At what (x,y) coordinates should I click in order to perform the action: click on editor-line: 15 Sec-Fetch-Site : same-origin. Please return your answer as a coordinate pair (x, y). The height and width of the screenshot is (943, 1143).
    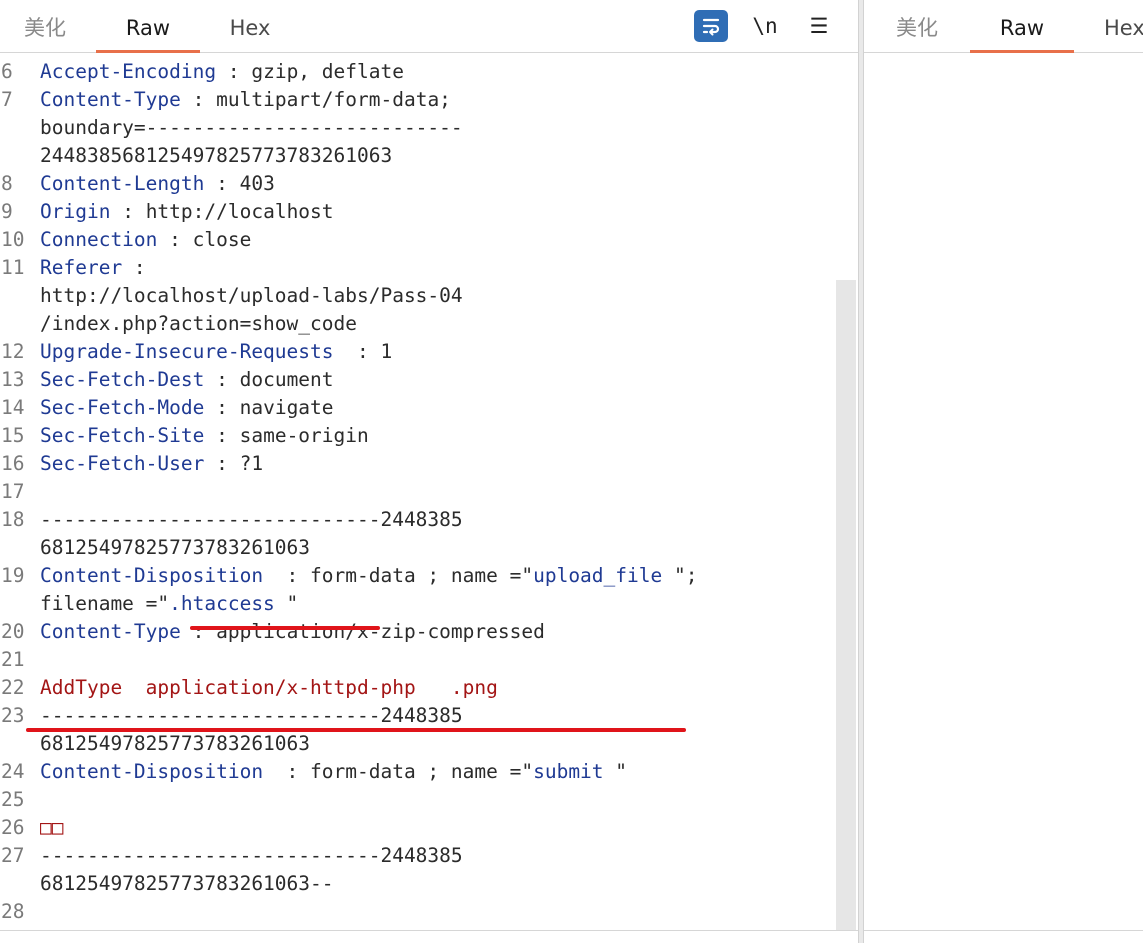
    Looking at the image, I should click on (418, 436).